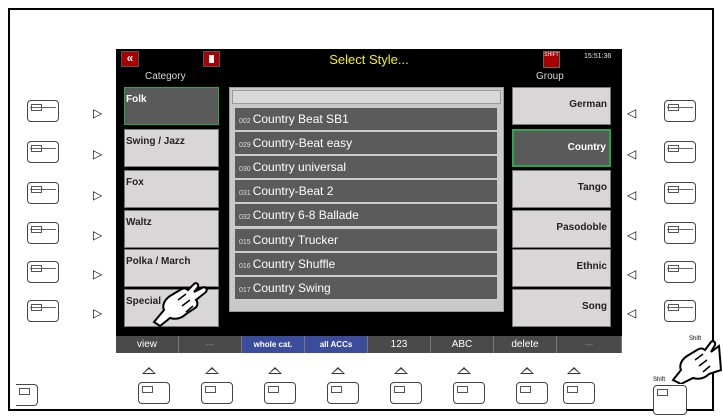 Image resolution: width=723 pixels, height=419 pixels. What do you see at coordinates (165, 76) in the screenshot?
I see `category-heading: Category` at bounding box center [165, 76].